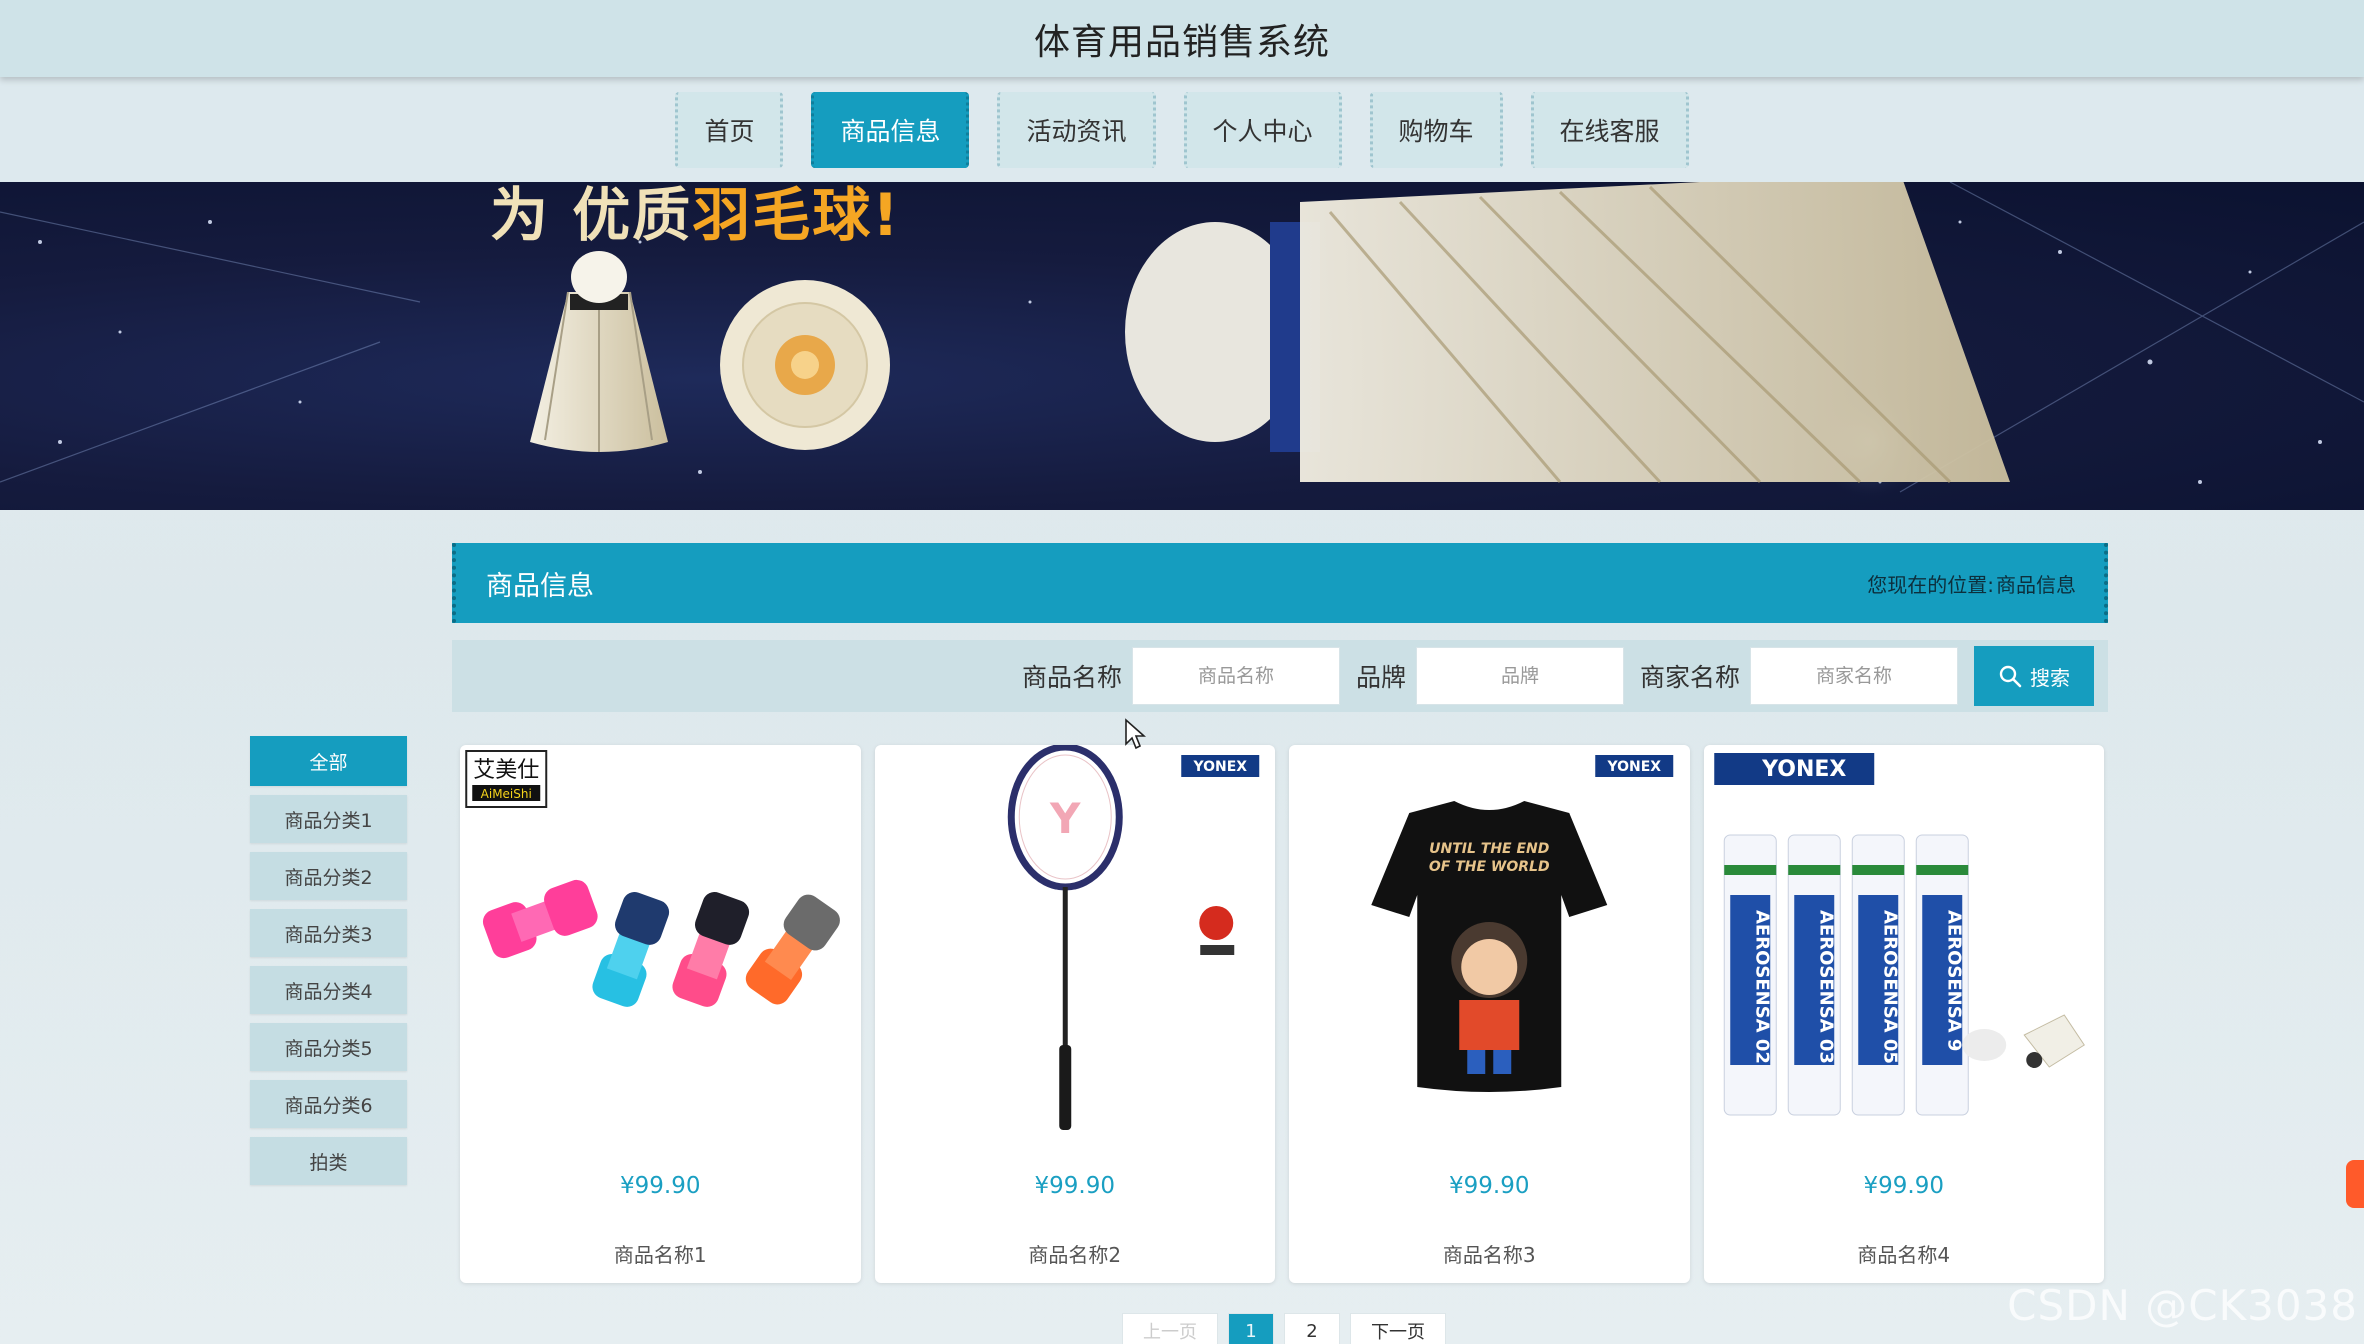 The height and width of the screenshot is (1344, 2364). What do you see at coordinates (328, 1161) in the screenshot?
I see `category-item-racket: 拍类` at bounding box center [328, 1161].